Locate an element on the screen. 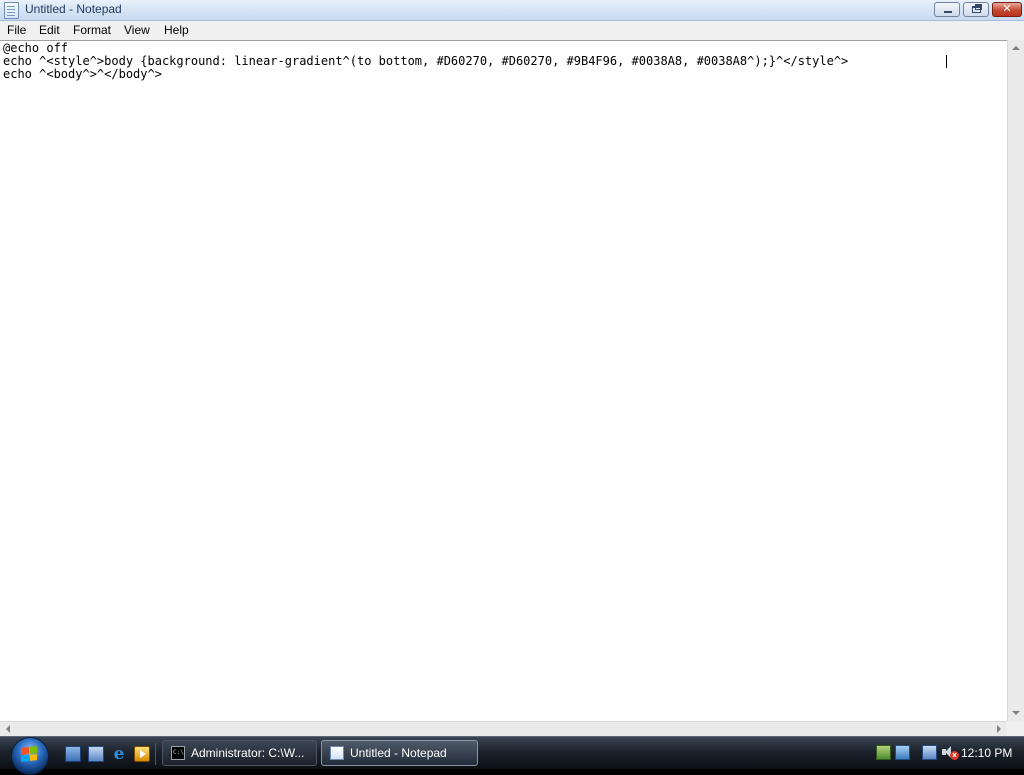 This screenshot has height=775, width=1024. restore-icon-front is located at coordinates (976, 9).